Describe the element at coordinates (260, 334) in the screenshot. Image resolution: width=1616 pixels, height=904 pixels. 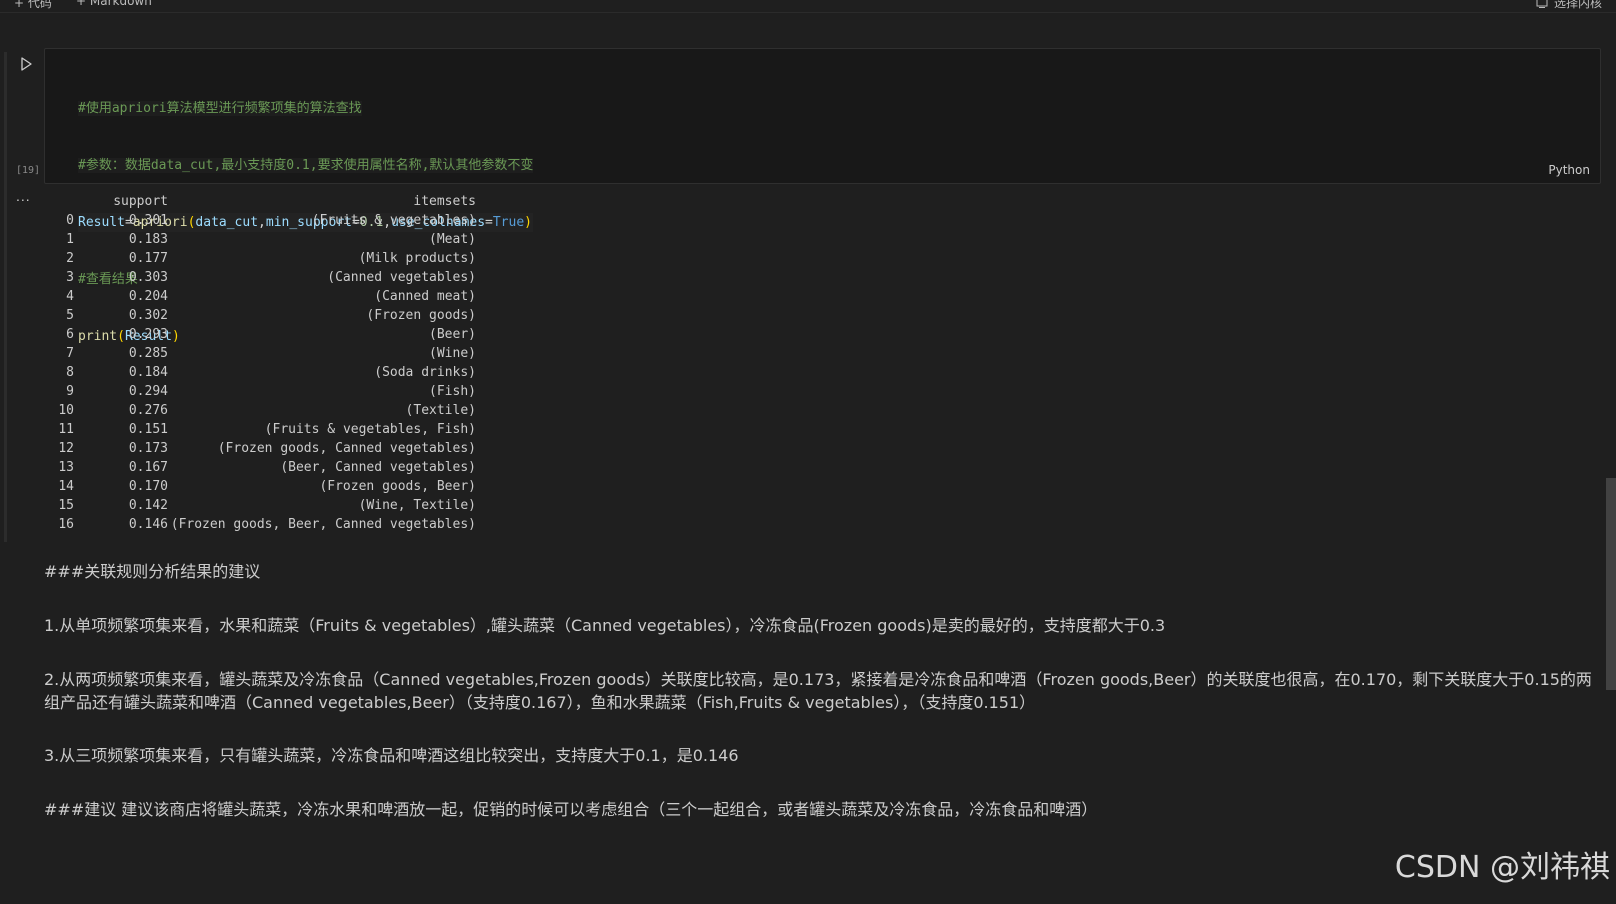
I see `table-row: 6 0.293 (Beer)` at that location.